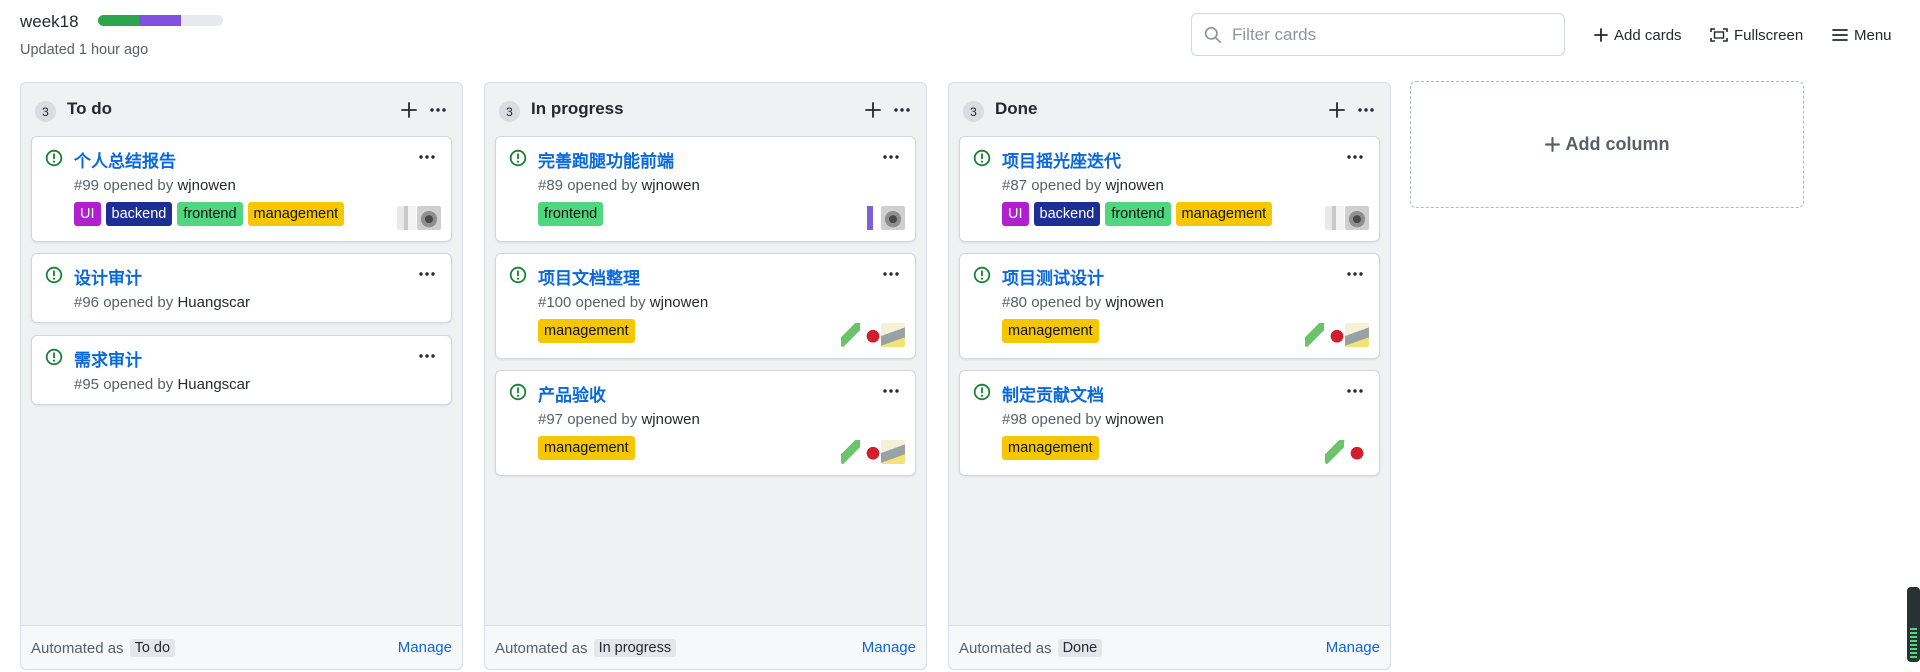 The height and width of the screenshot is (672, 1920). What do you see at coordinates (1061, 159) in the screenshot?
I see `card-title: 项目摇光座迭代` at bounding box center [1061, 159].